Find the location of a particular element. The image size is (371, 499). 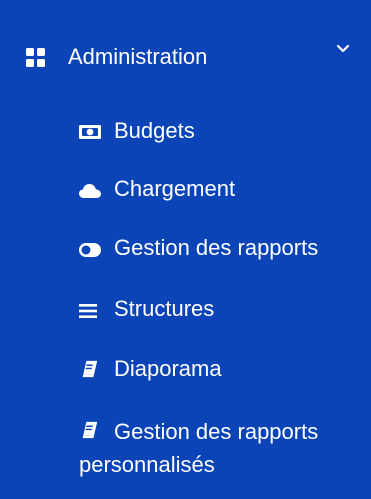

sidebar-section-administration: Administration is located at coordinates (185, 58).